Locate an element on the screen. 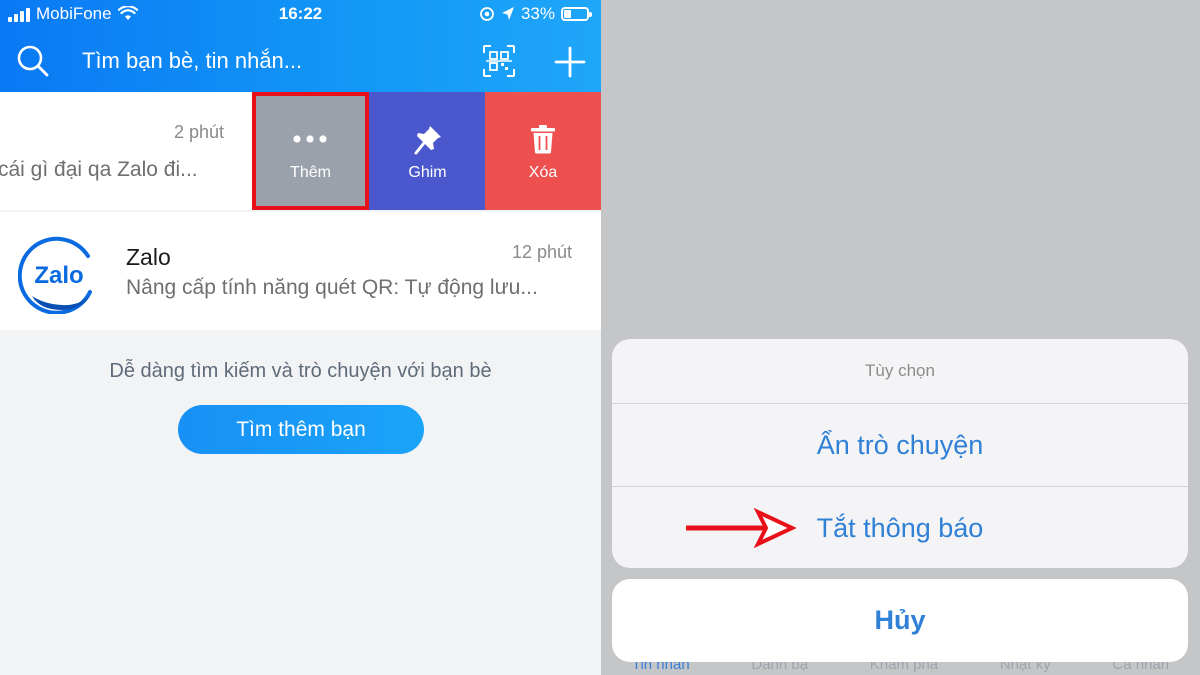 The width and height of the screenshot is (1200, 675). pin-action-button: Ghim is located at coordinates (427, 151).